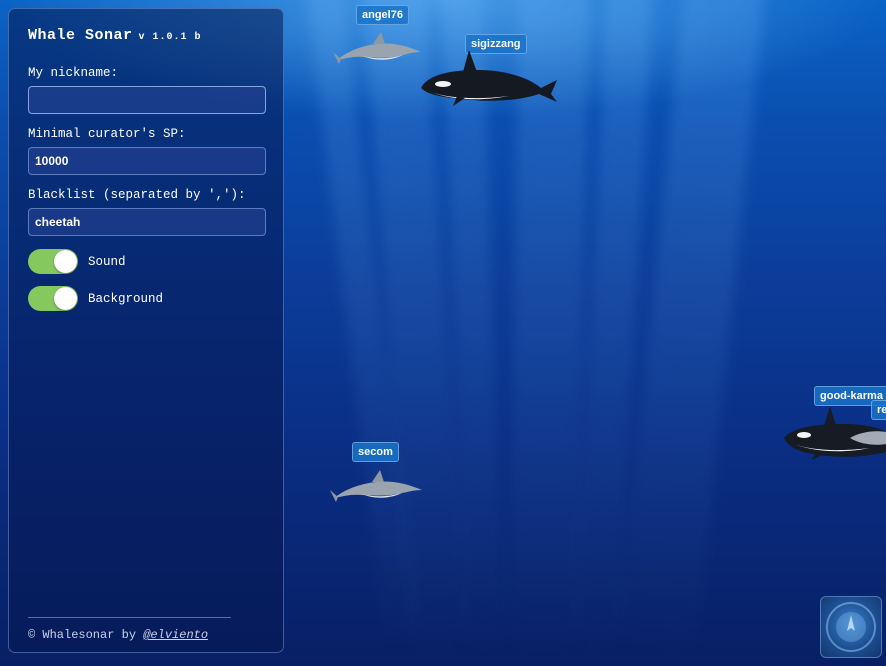 The width and height of the screenshot is (886, 666). I want to click on creature-tag-secom: secom, so click(375, 452).